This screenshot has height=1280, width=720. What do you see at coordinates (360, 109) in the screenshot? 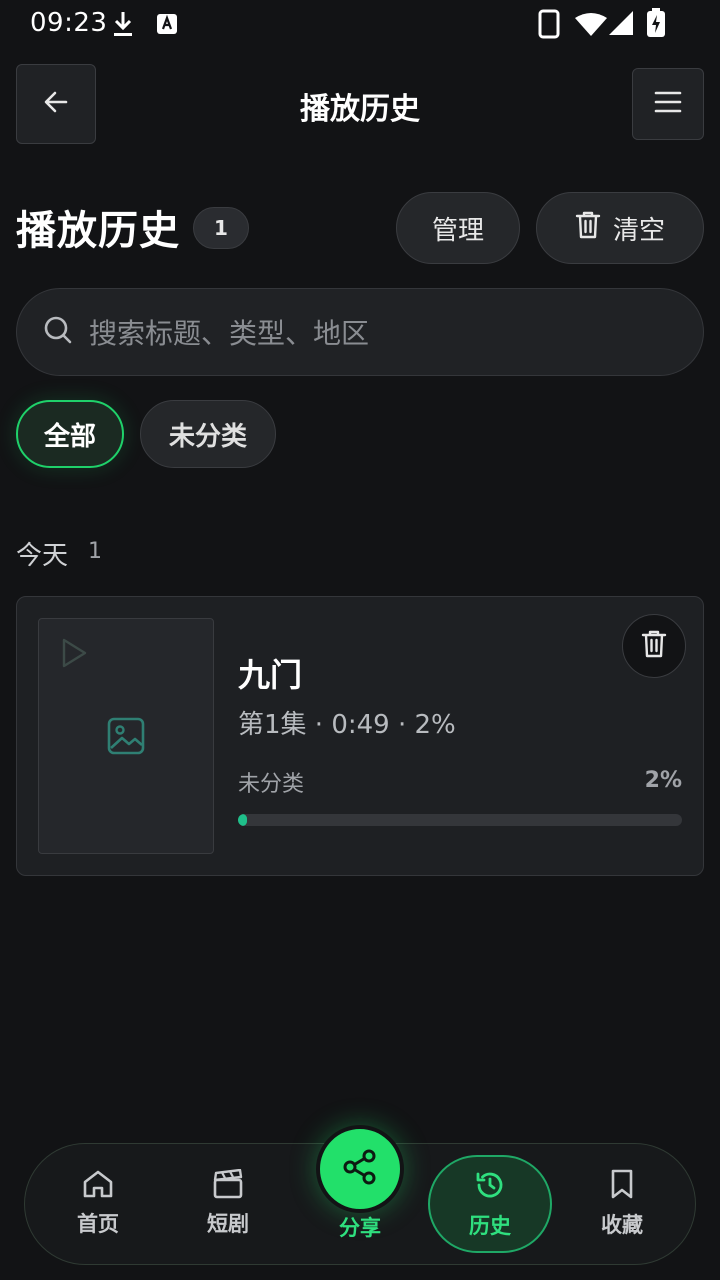
I see `page-title: 播放历史` at bounding box center [360, 109].